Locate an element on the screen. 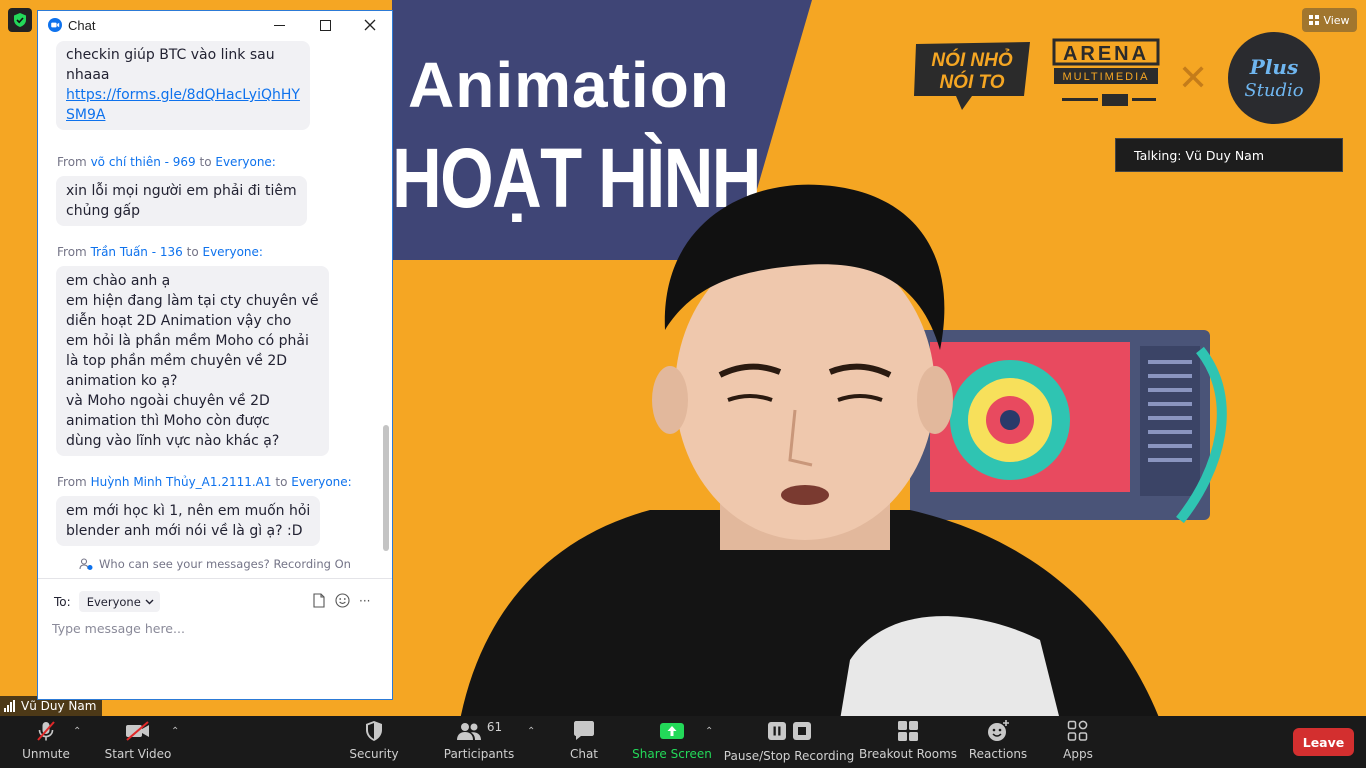 The width and height of the screenshot is (1366, 768). message-meta: From Trần Tuấn - 136 to Everyone: is located at coordinates (160, 252).